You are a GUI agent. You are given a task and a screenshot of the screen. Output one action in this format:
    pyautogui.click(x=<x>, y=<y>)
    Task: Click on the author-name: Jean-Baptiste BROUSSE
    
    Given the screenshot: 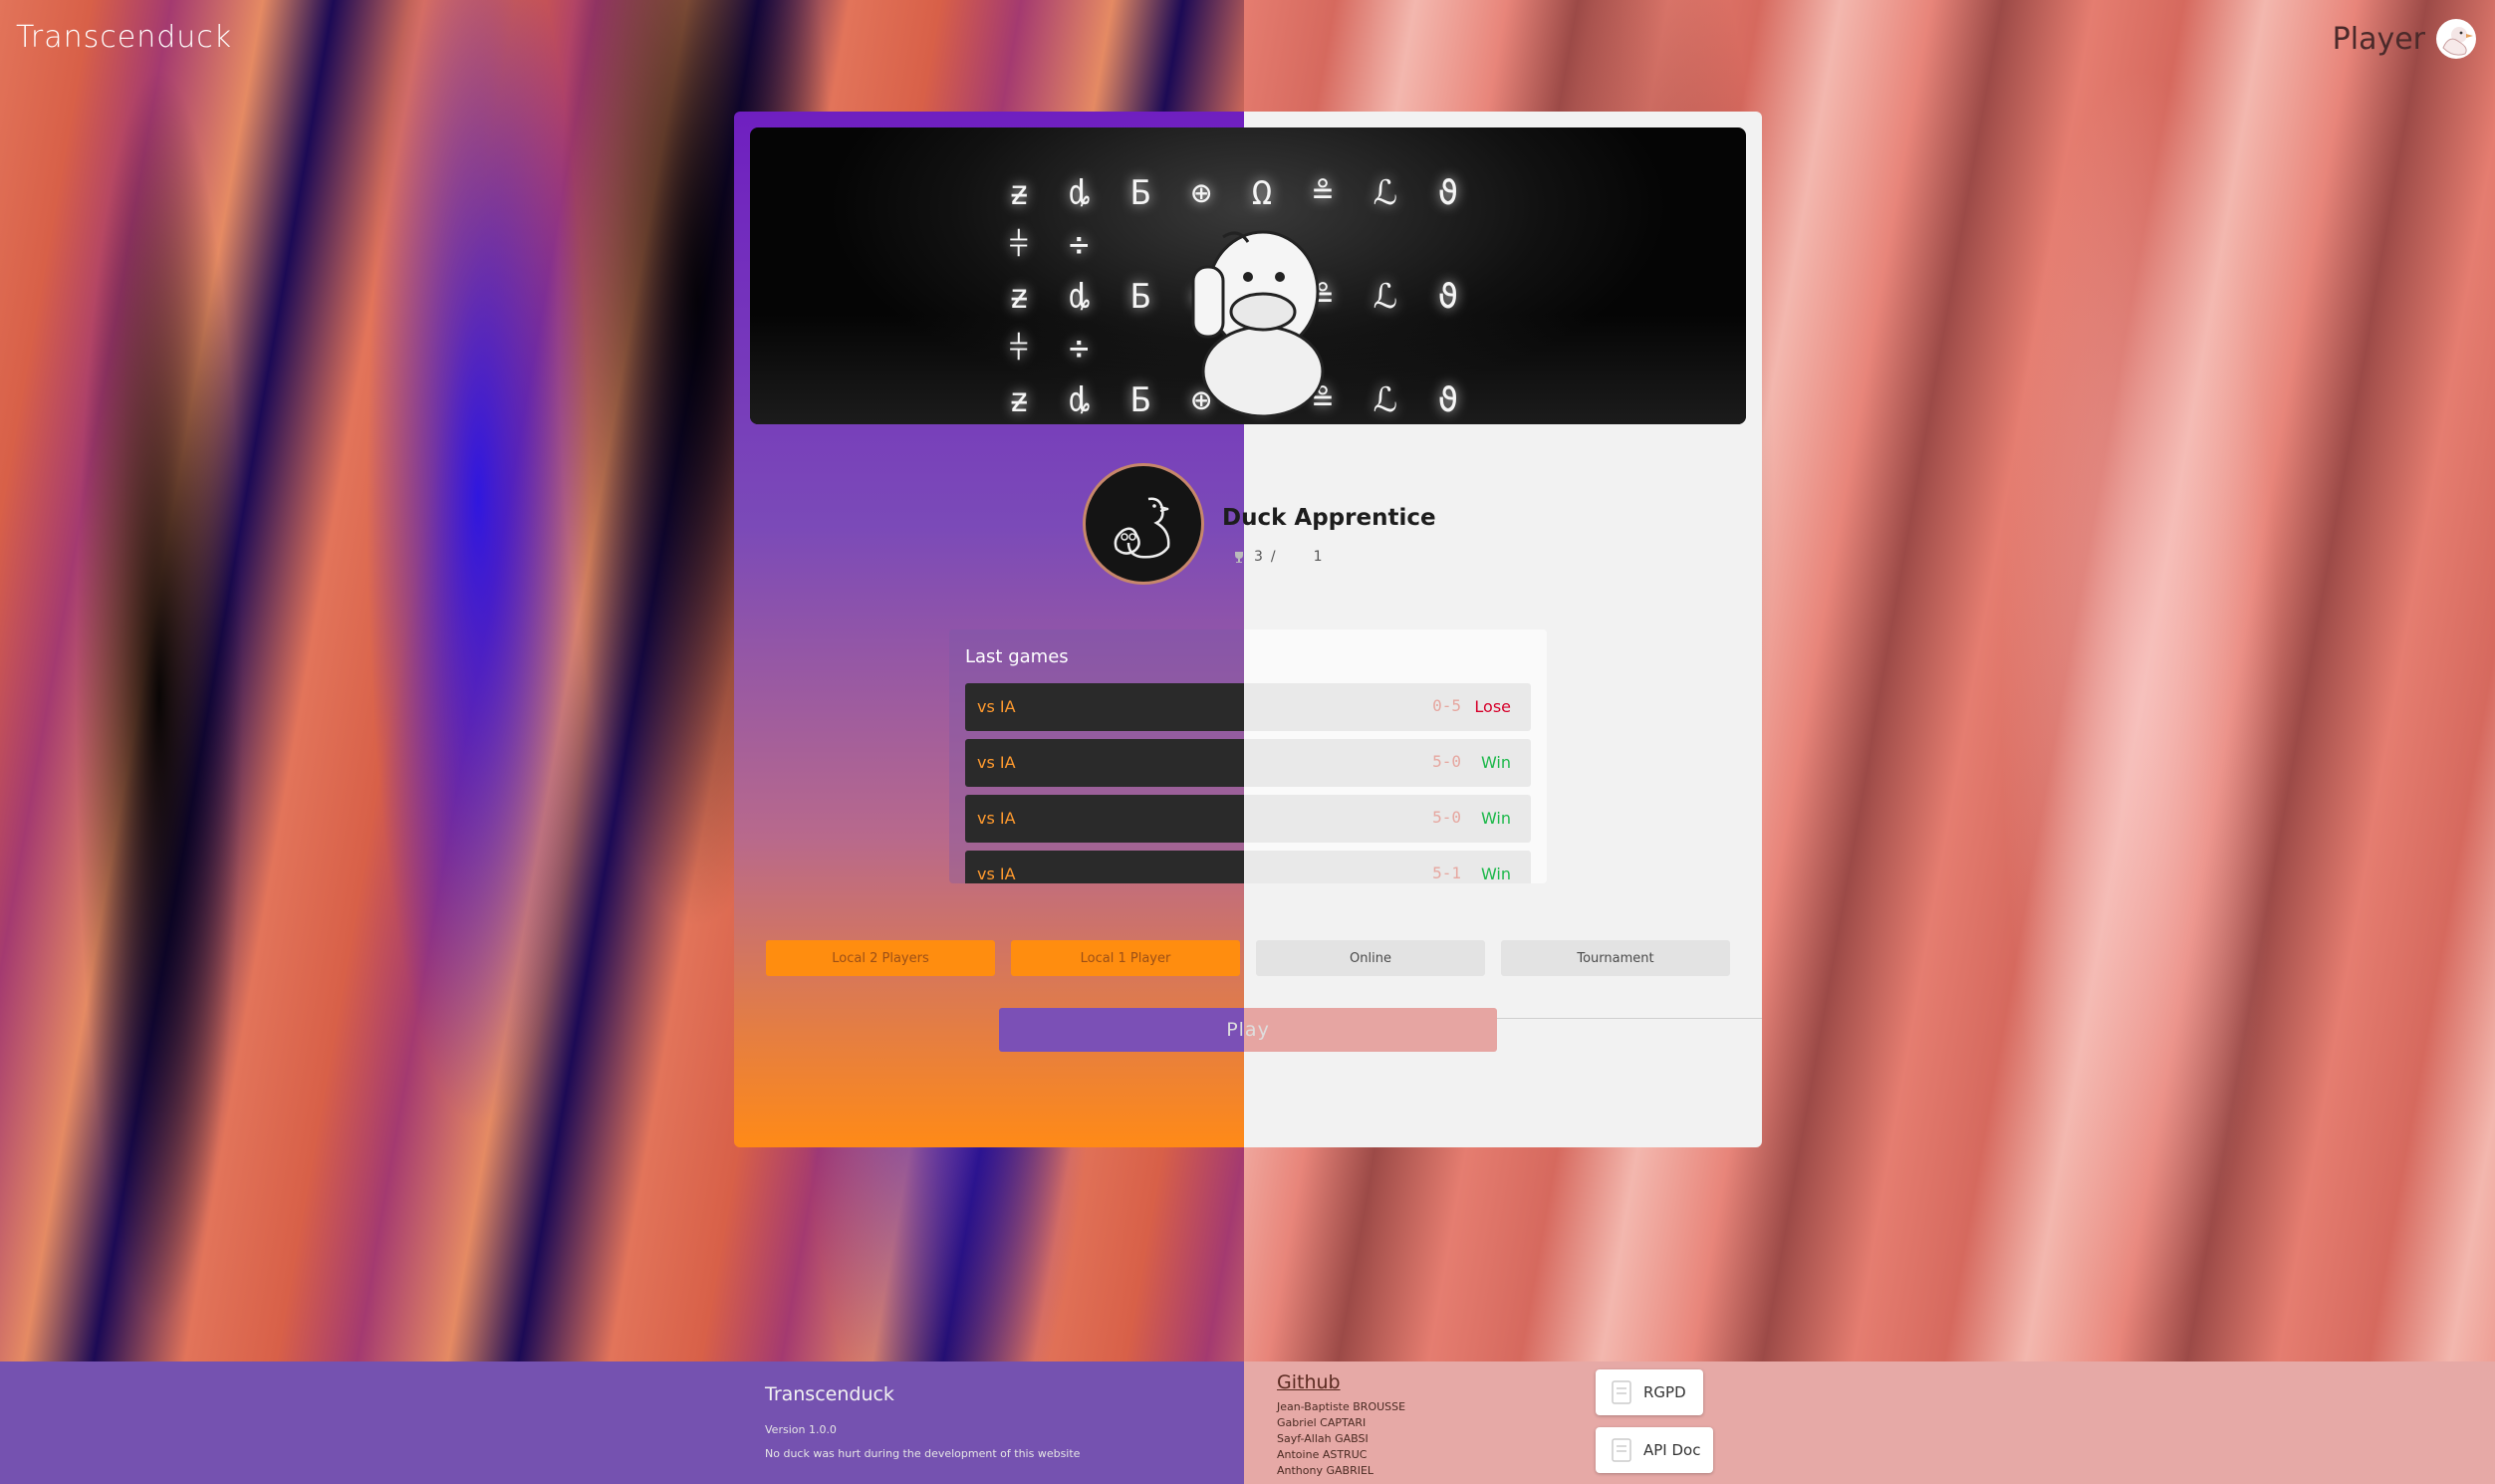 What is the action you would take?
    pyautogui.click(x=1341, y=1406)
    